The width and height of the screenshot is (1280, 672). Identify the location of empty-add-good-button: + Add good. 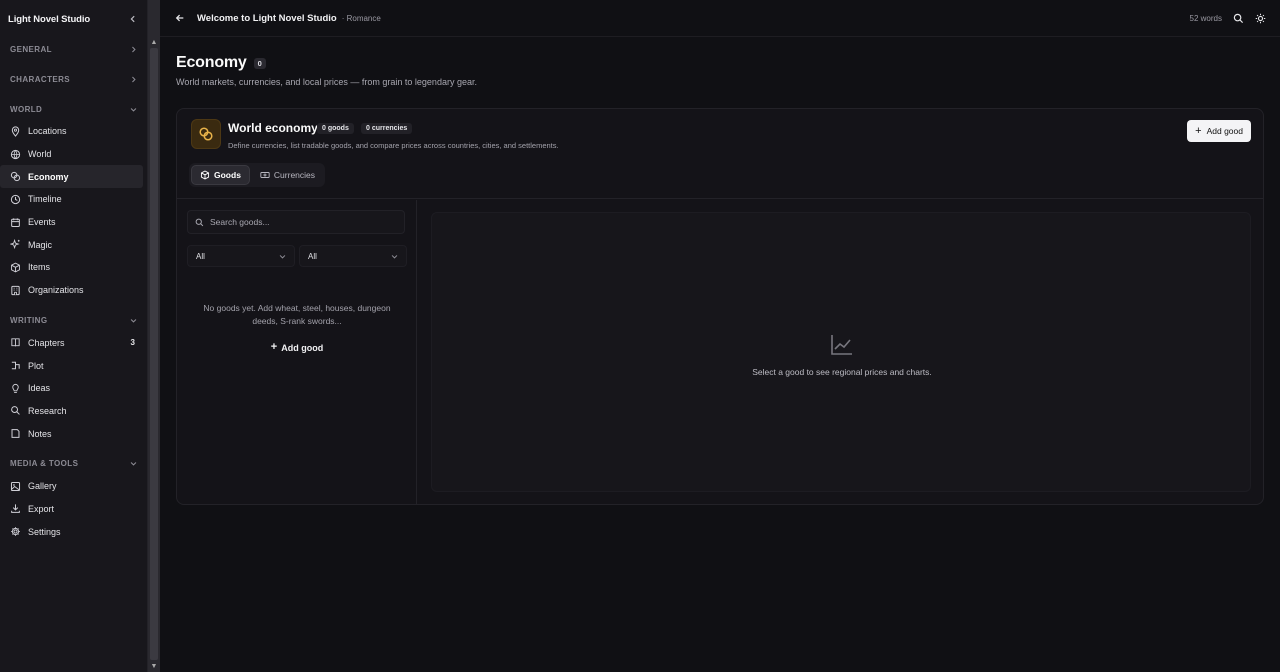
(297, 347).